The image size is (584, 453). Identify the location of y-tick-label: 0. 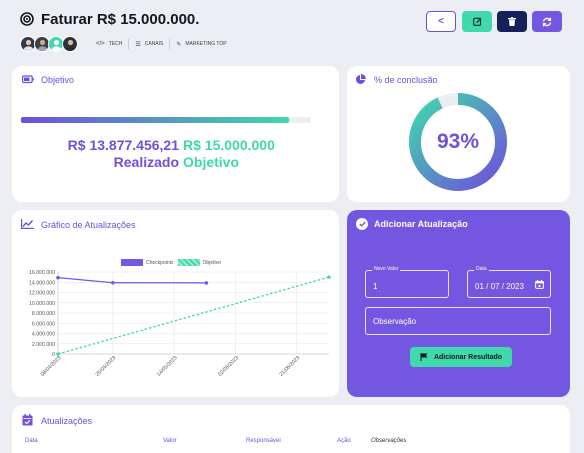
(53, 355).